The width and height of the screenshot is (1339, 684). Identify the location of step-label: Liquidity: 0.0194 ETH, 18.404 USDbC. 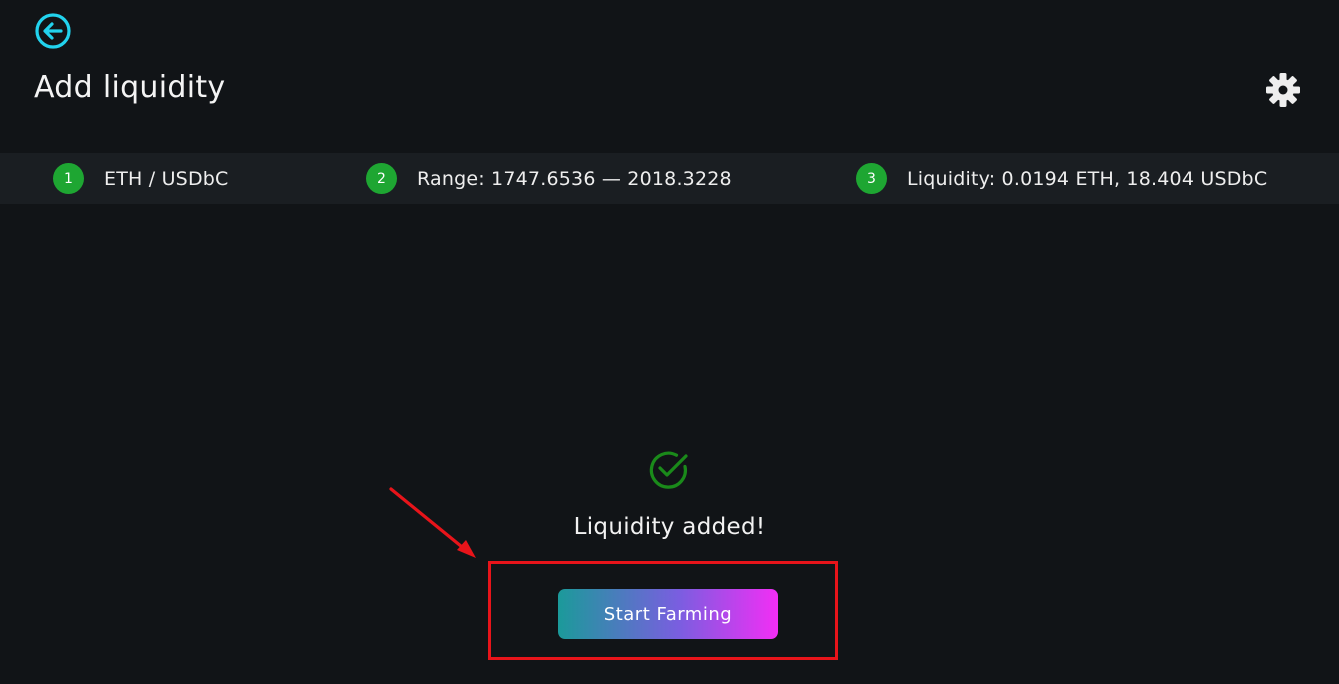
(1087, 178).